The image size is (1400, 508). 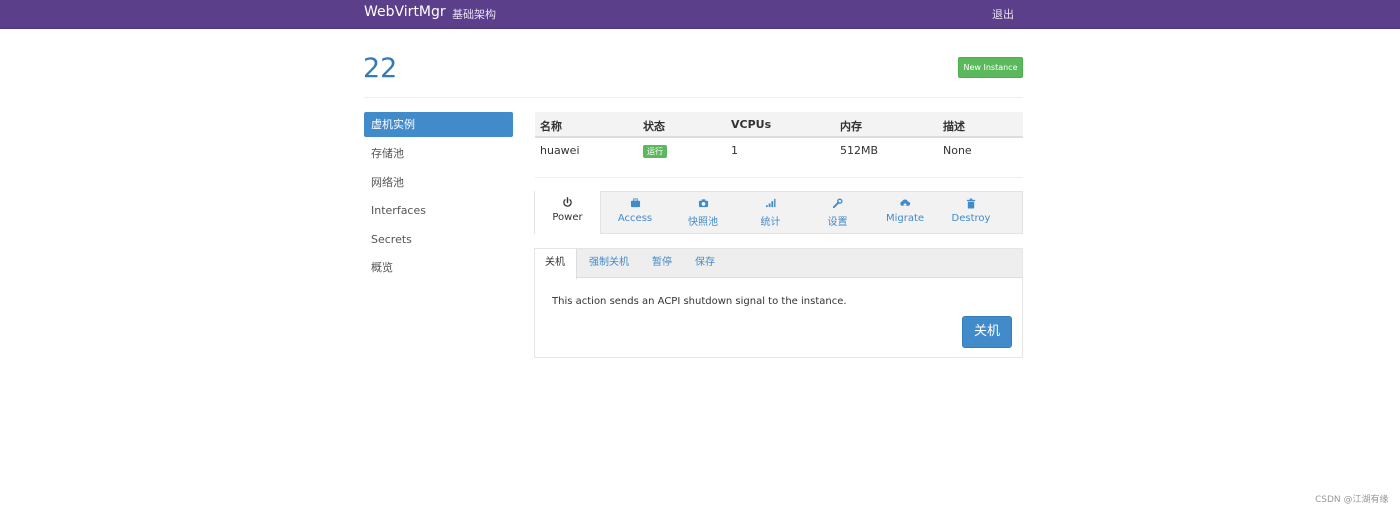 What do you see at coordinates (990, 67) in the screenshot?
I see `new-instance-button: New Instance` at bounding box center [990, 67].